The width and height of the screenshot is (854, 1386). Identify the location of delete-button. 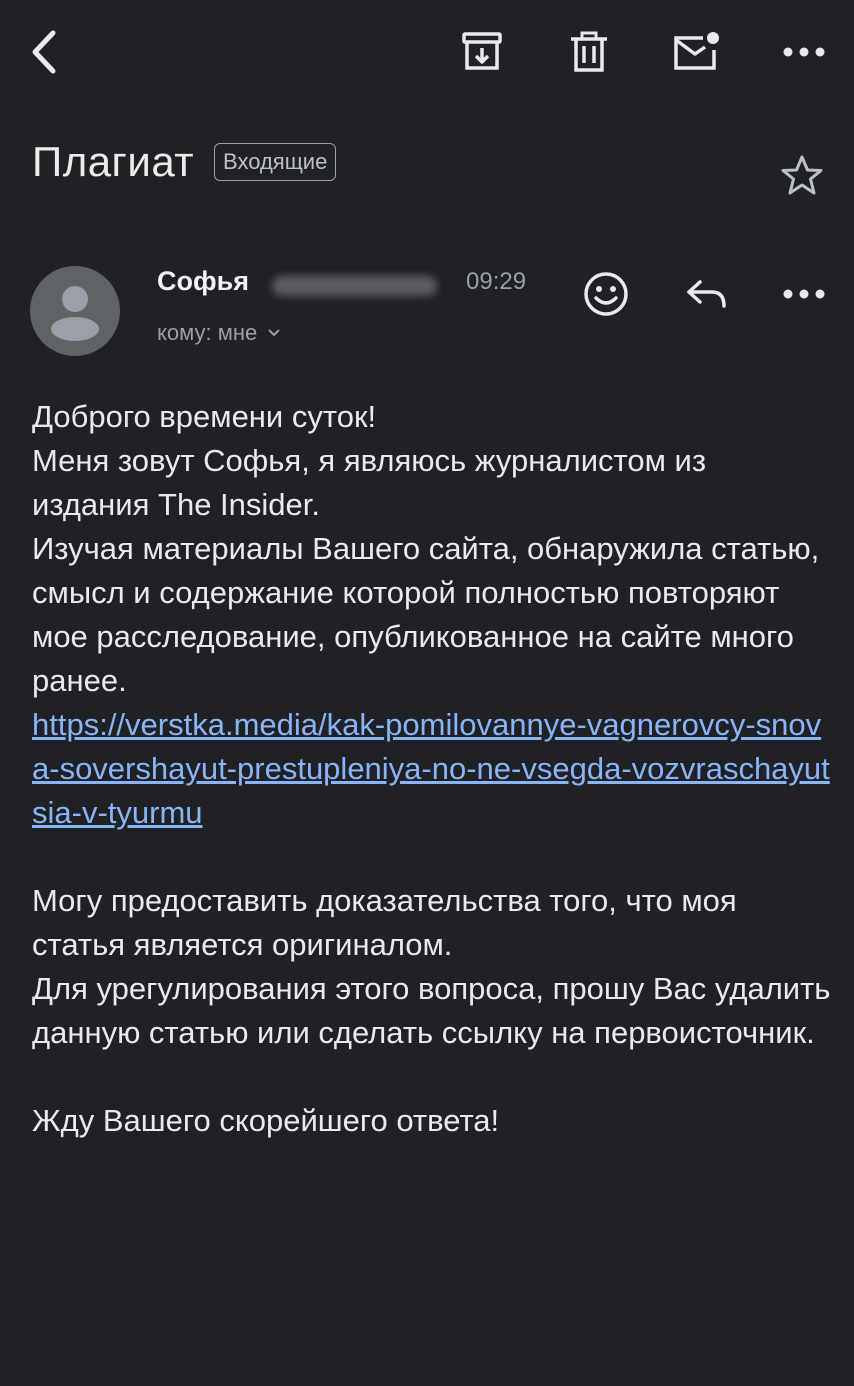
(589, 52).